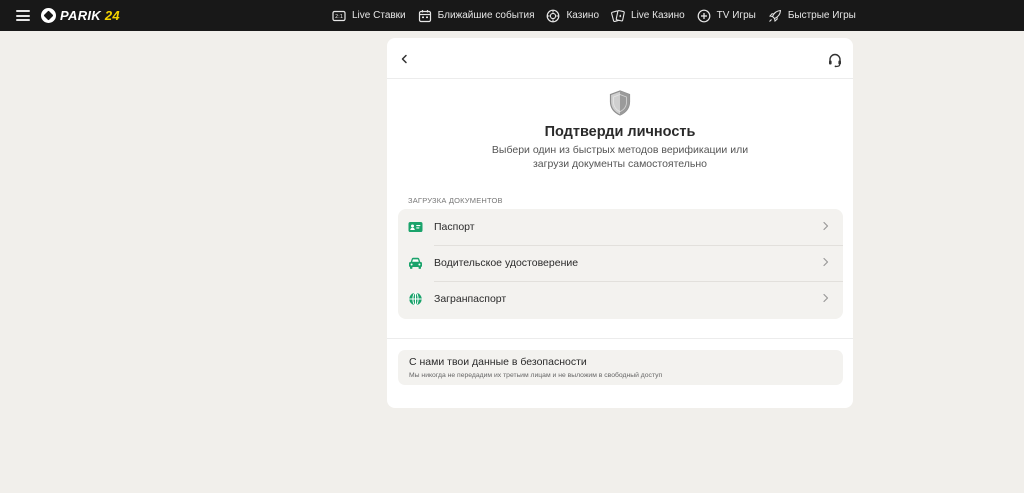  Describe the element at coordinates (470, 299) in the screenshot. I see `document-label: Загранпаспорт` at that location.